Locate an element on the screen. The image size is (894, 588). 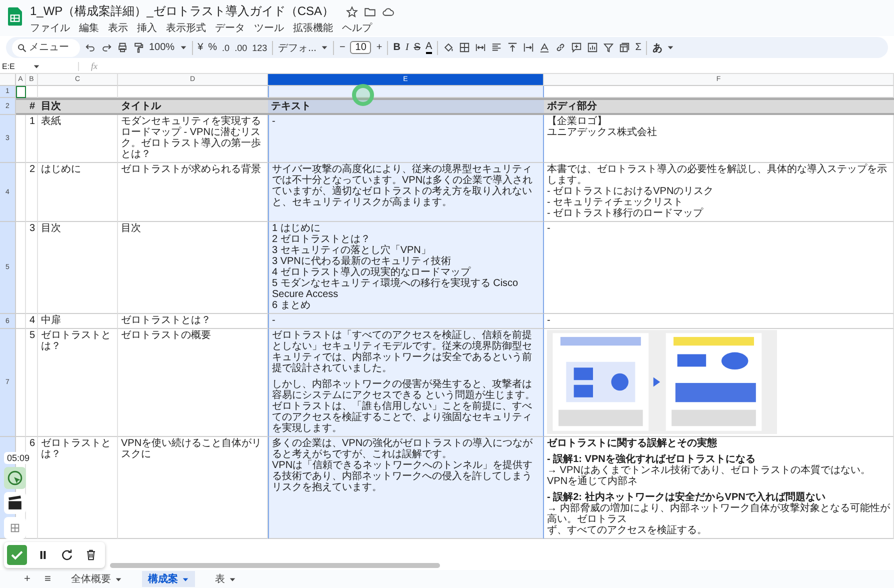
menu-item: データ is located at coordinates (230, 28).